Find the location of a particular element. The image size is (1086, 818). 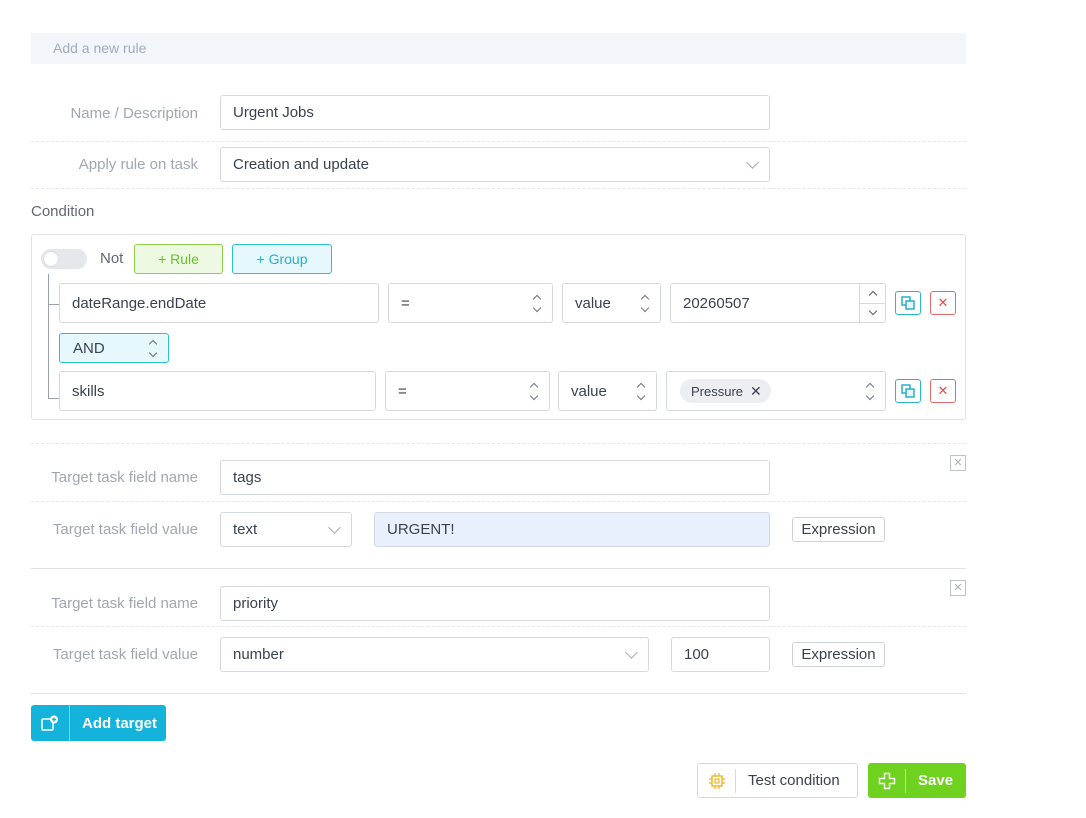

rule-value-number-input: 20260507 is located at coordinates (778, 303).